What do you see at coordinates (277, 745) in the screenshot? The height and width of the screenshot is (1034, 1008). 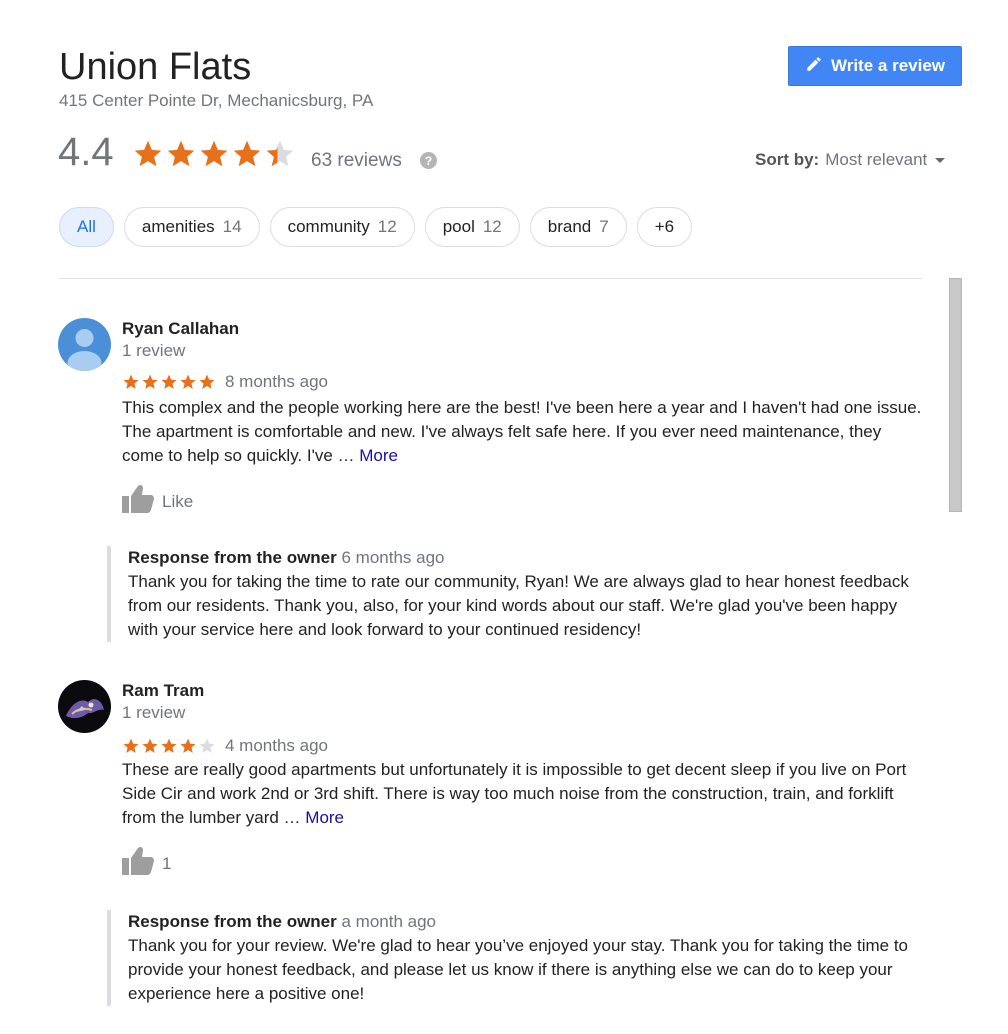 I see `review-time: 4 months ago` at bounding box center [277, 745].